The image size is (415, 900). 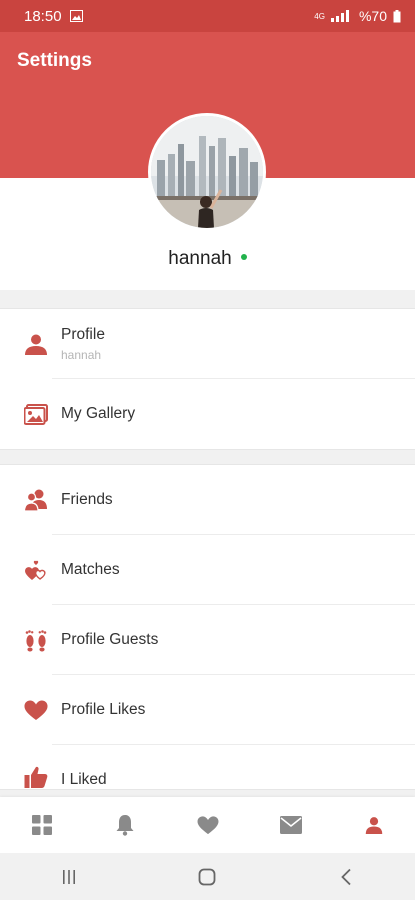 What do you see at coordinates (36, 641) in the screenshot?
I see `footprints-icon` at bounding box center [36, 641].